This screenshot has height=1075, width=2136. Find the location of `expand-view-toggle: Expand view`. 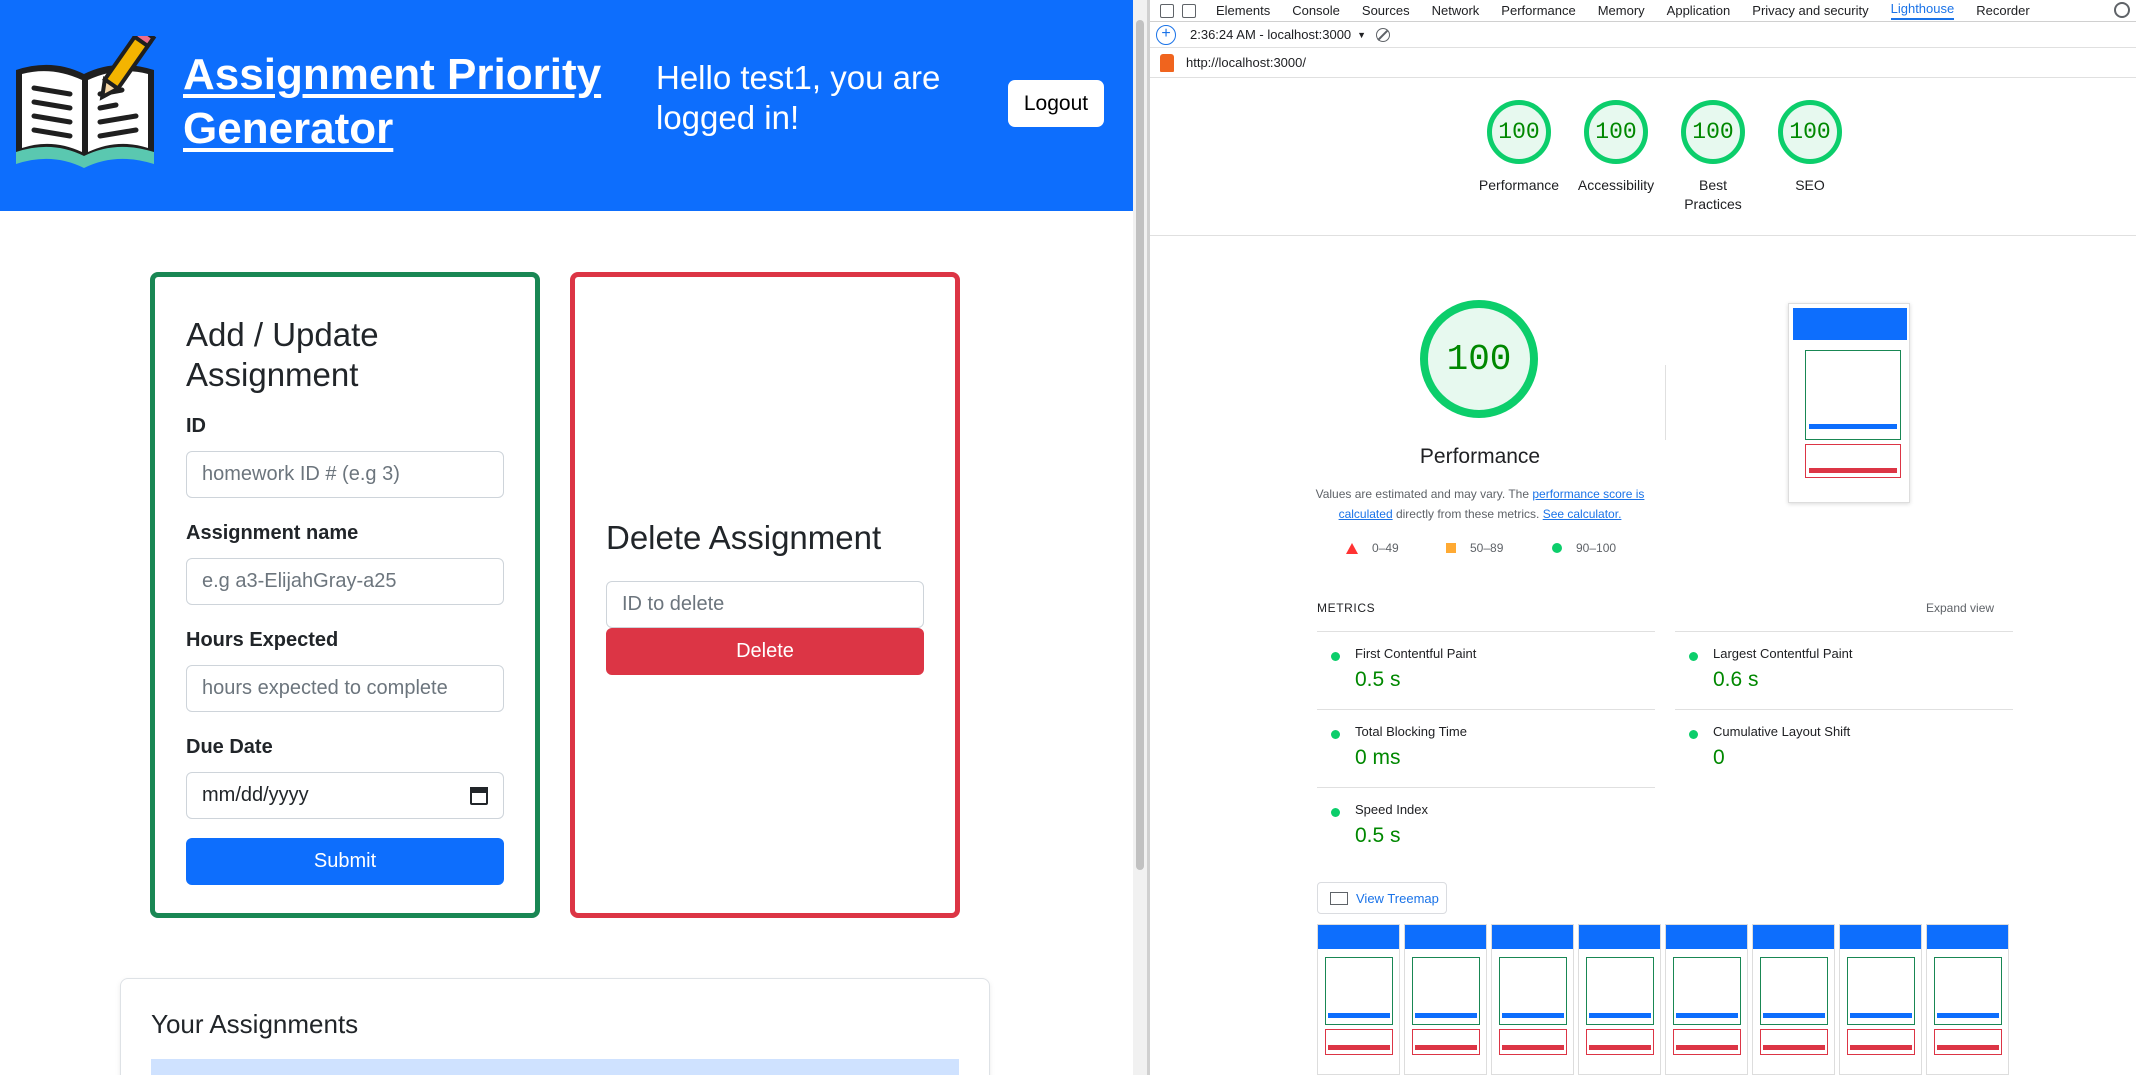

expand-view-toggle: Expand view is located at coordinates (1960, 608).